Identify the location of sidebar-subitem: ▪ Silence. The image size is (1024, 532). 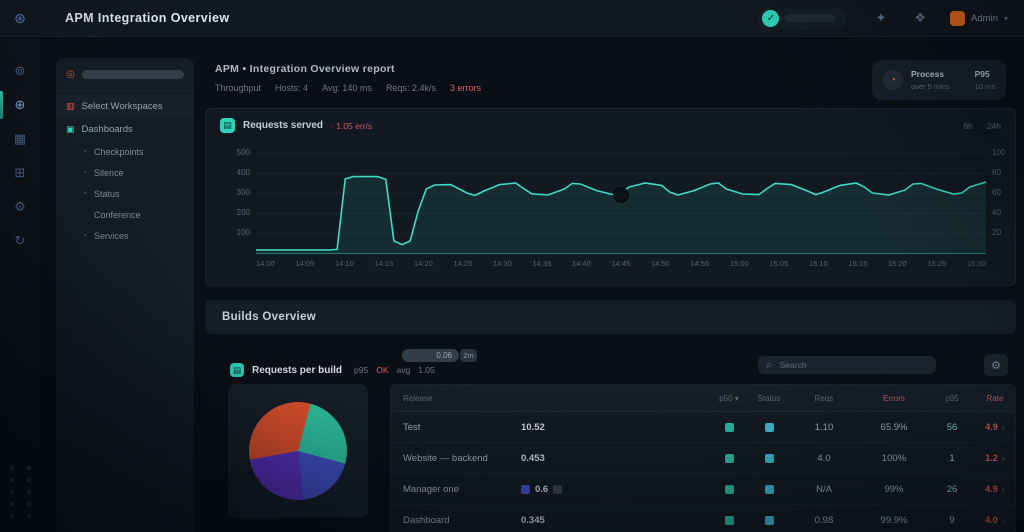
(125, 172).